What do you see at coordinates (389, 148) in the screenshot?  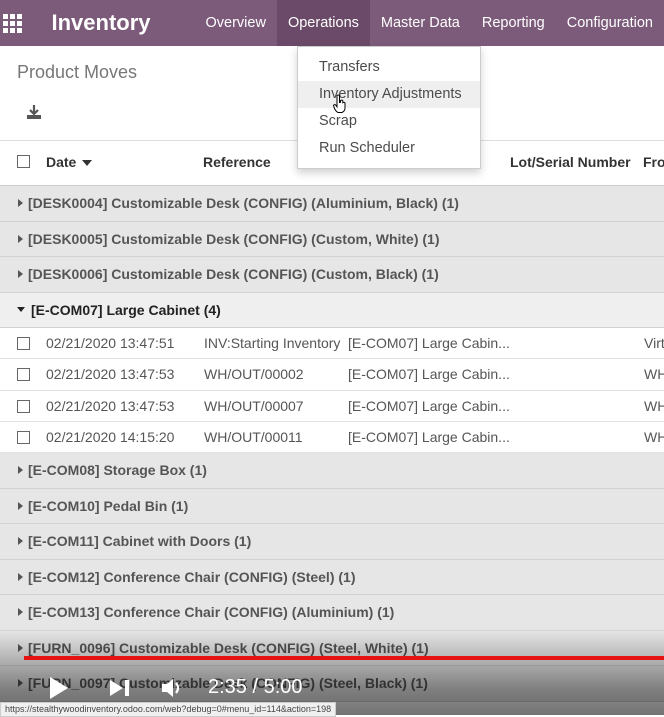 I see `menu-item-run-scheduler: Run Scheduler` at bounding box center [389, 148].